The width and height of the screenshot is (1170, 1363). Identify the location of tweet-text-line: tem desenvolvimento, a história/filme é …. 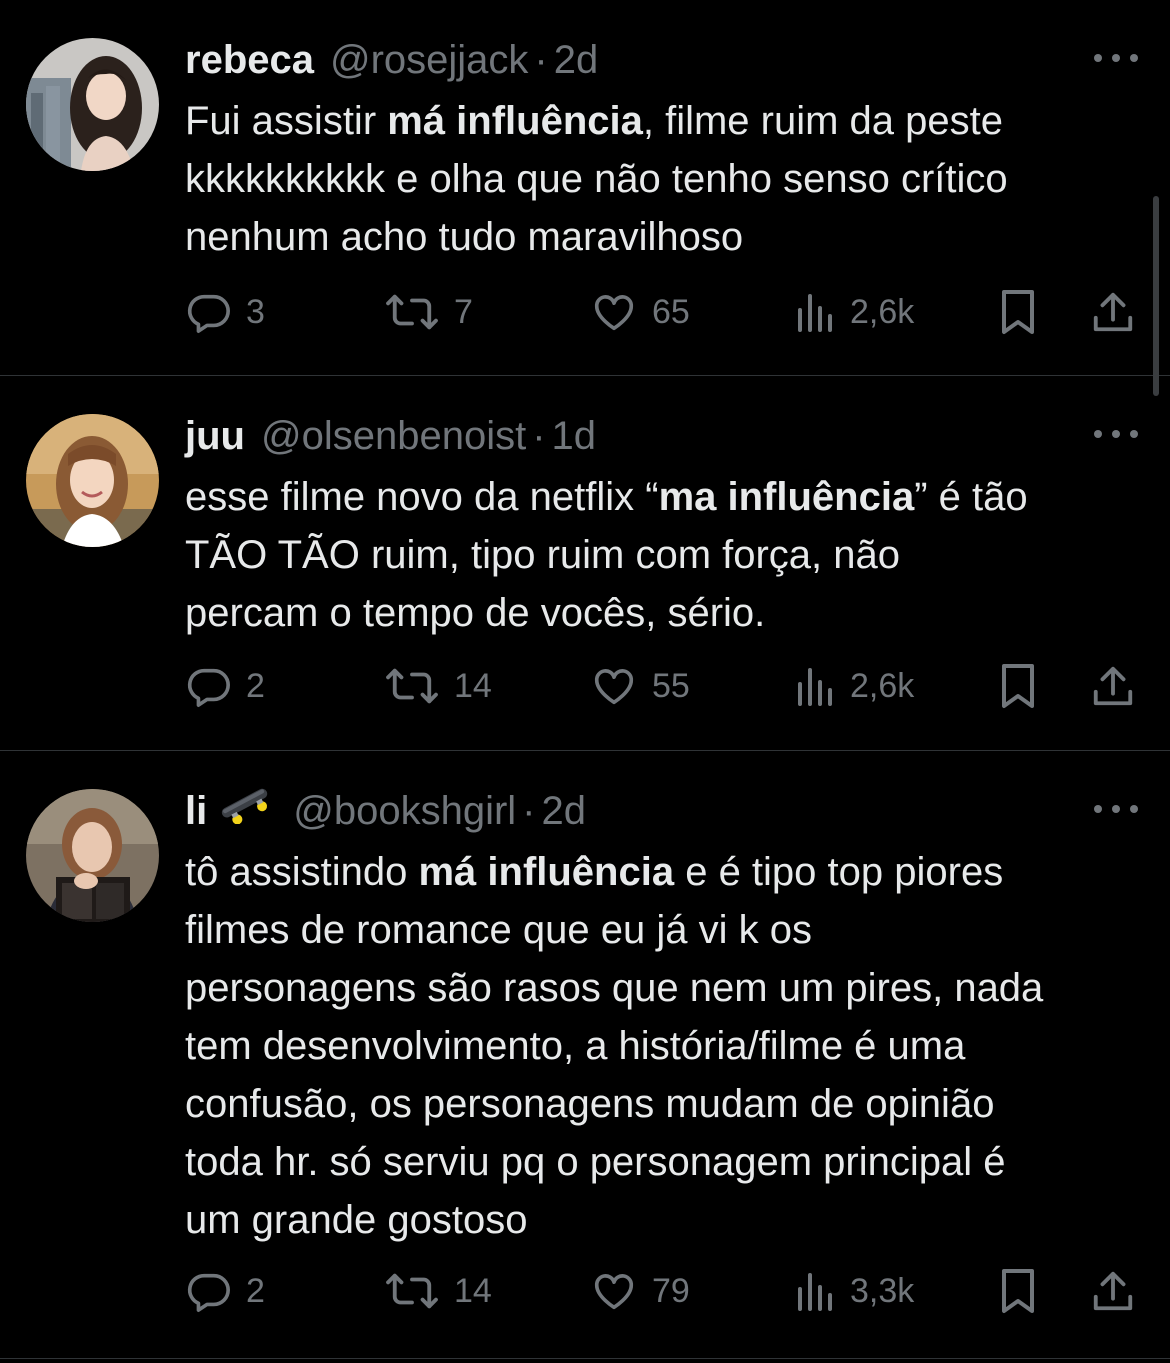
(665, 1046).